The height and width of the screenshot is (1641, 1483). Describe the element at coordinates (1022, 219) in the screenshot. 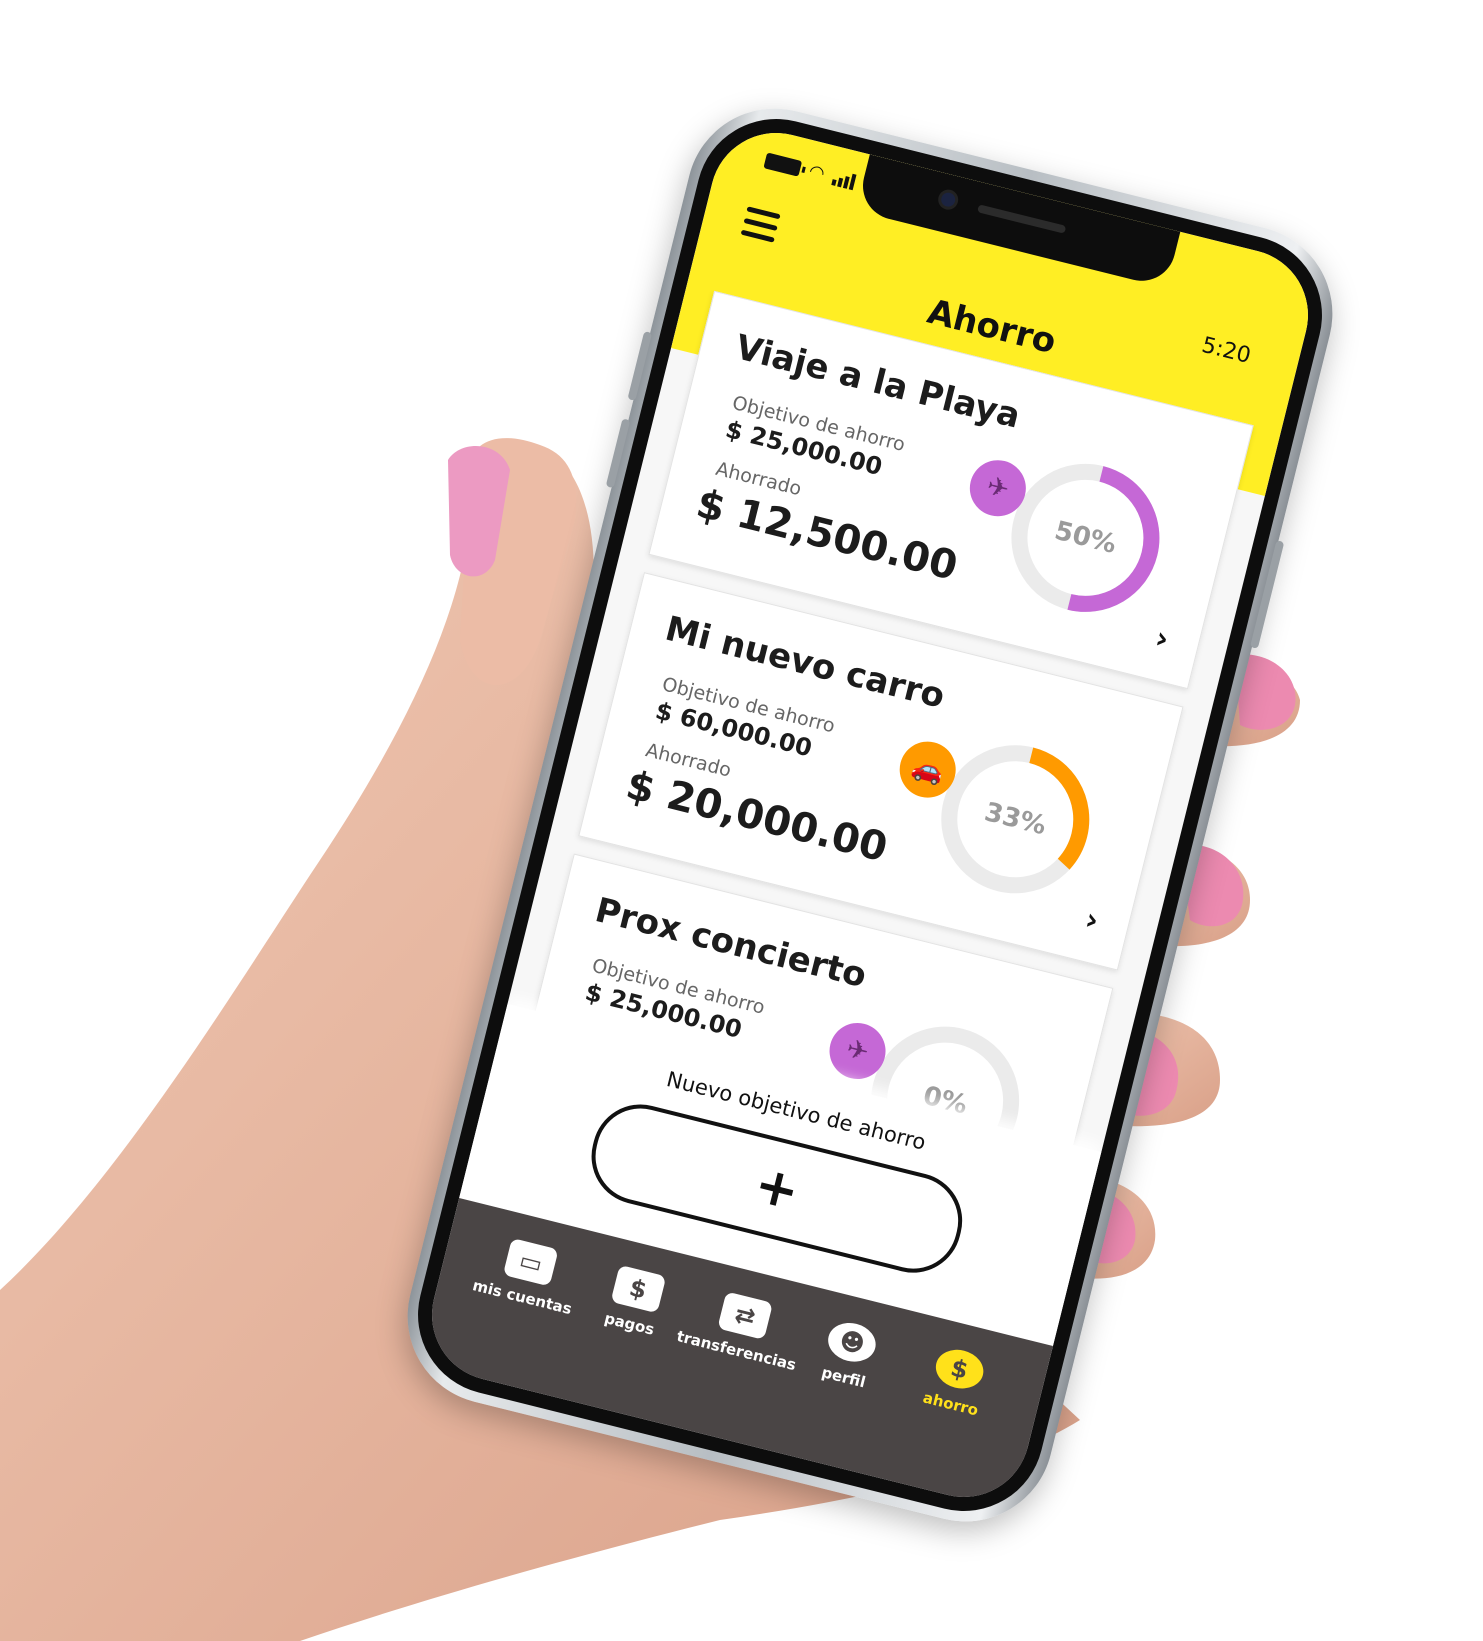

I see `speaker-grille` at that location.